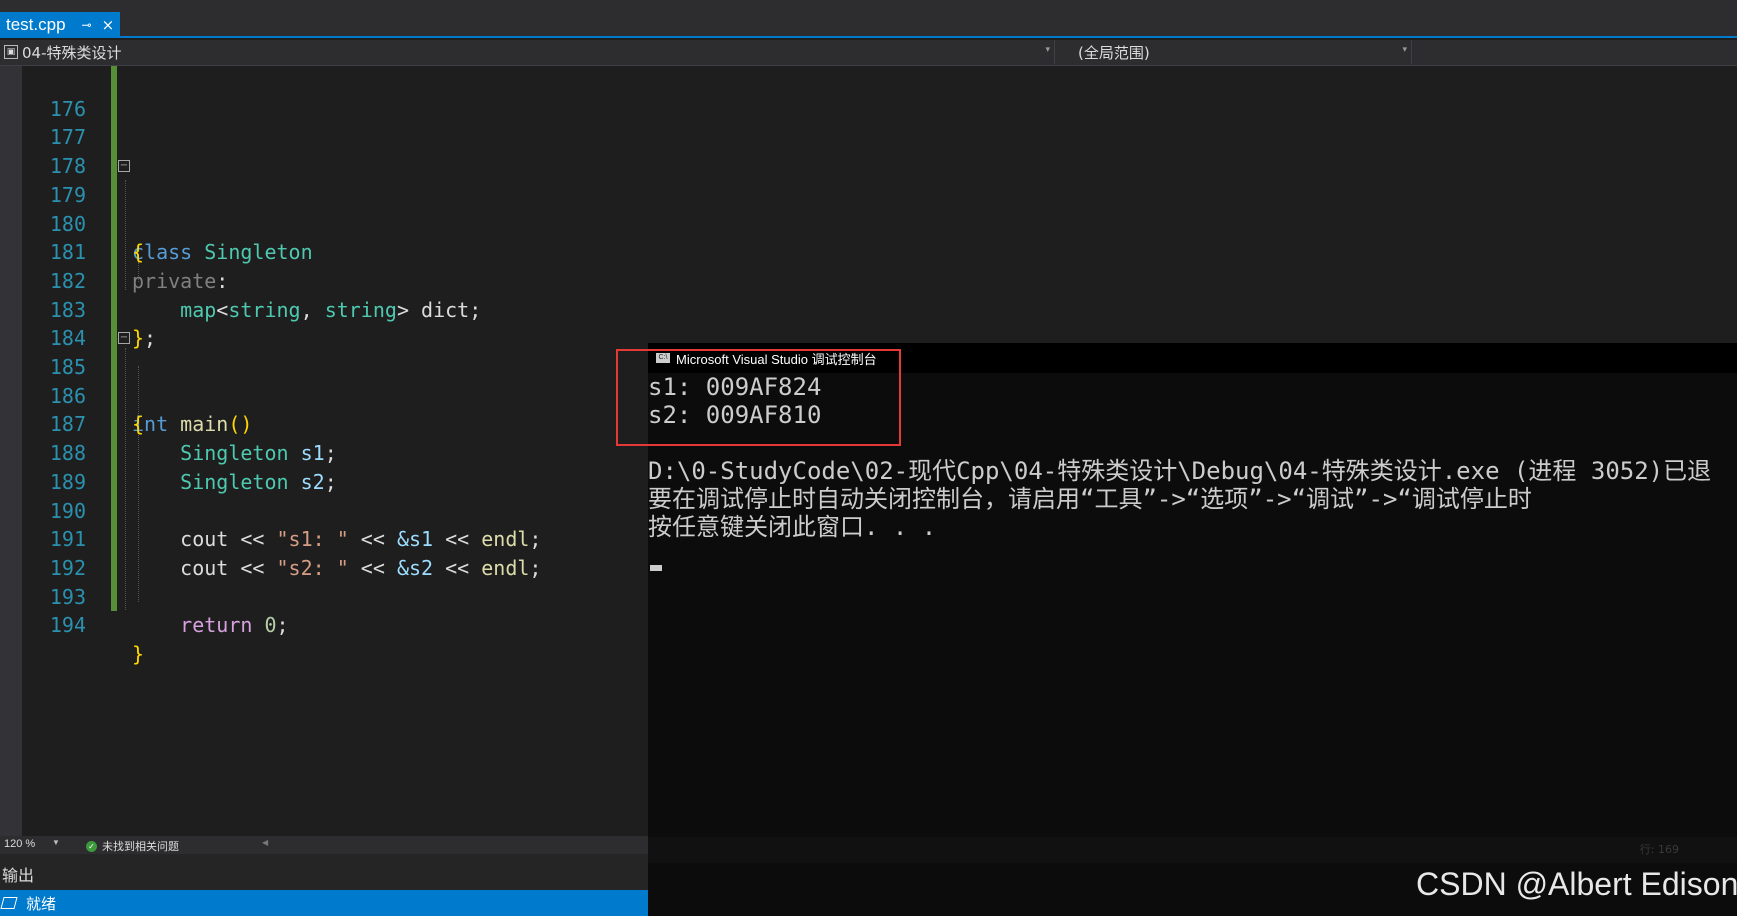 Image resolution: width=1737 pixels, height=916 pixels. I want to click on code-line: 188 Singleton s2;, so click(324, 452).